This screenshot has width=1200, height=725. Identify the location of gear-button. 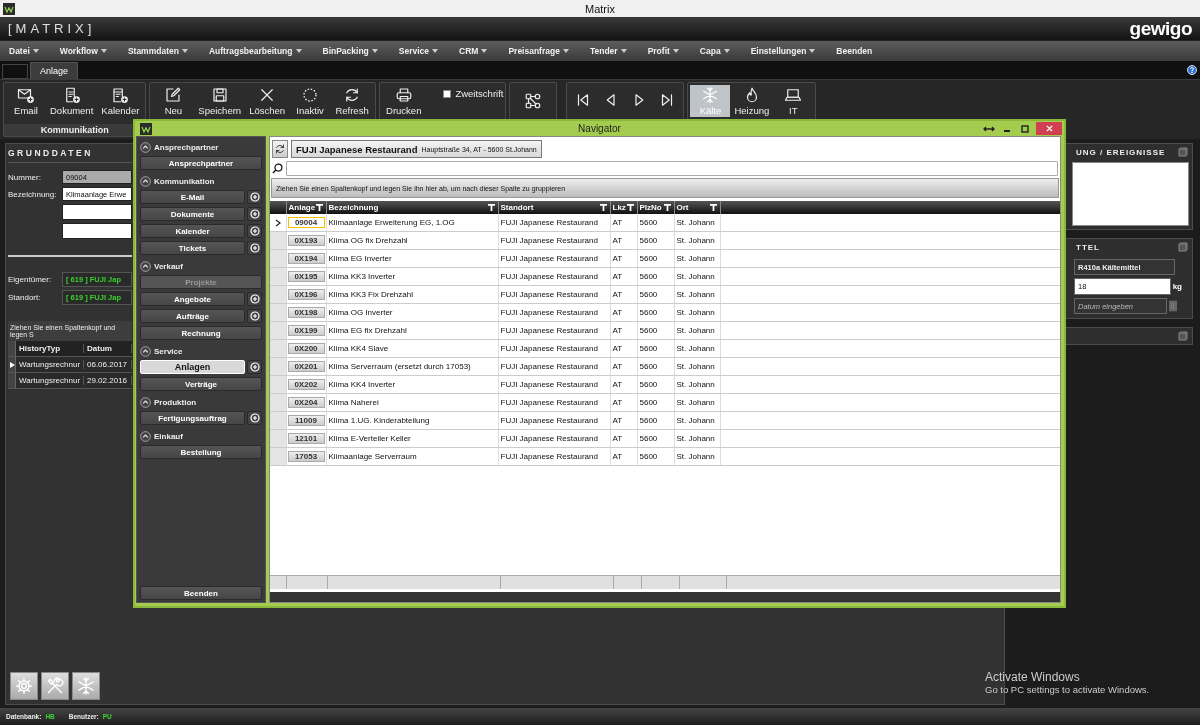
(24, 686).